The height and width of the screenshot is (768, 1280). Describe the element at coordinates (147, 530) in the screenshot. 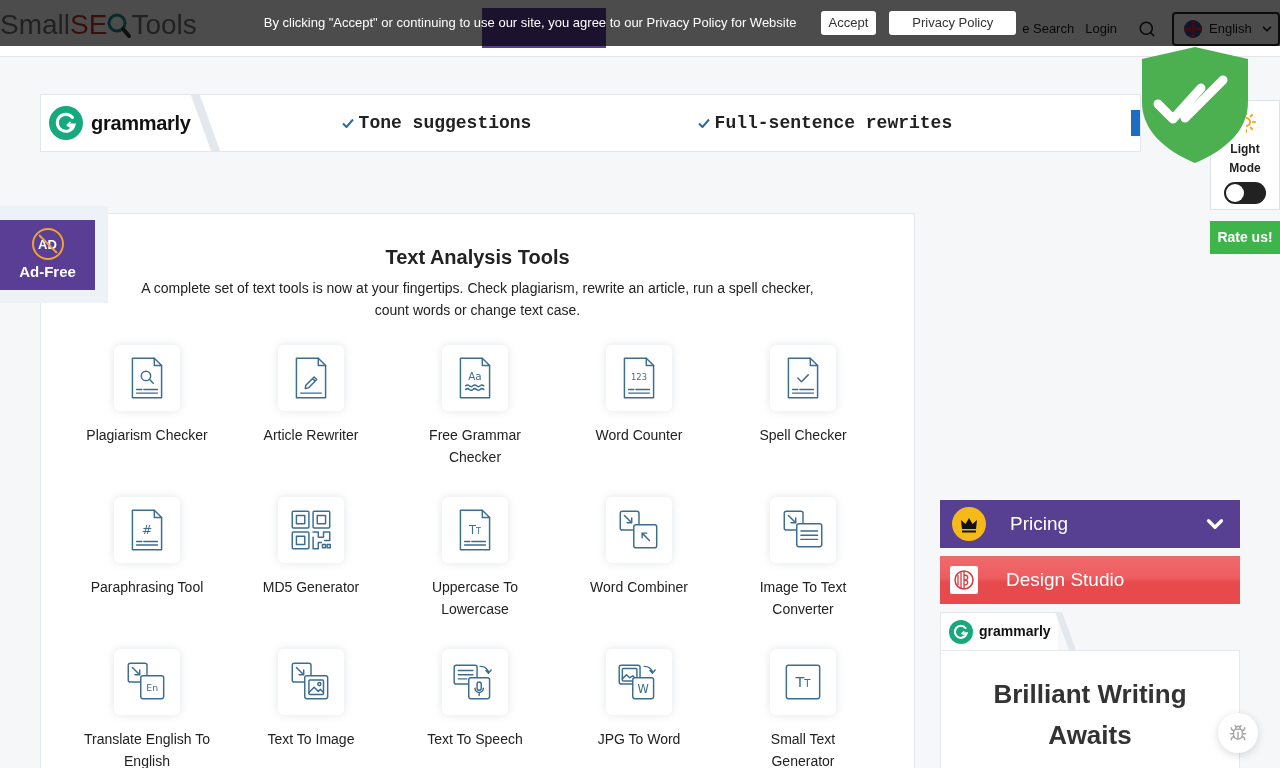

I see `document-hash-icon: #` at that location.